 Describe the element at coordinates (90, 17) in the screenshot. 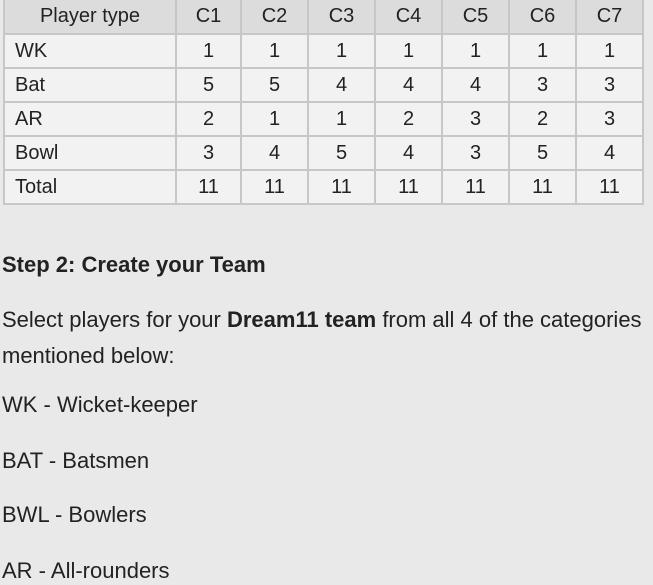

I see `header-player-type: Player type` at that location.